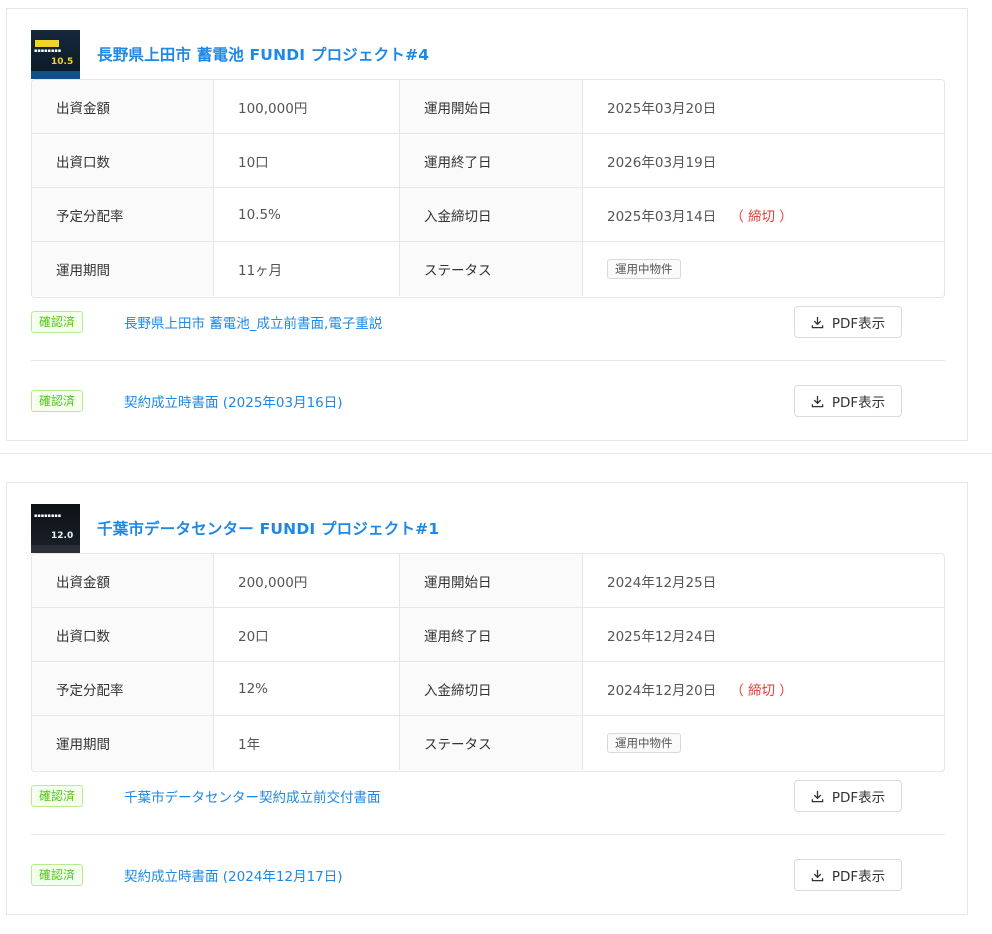  What do you see at coordinates (662, 162) in the screenshot?
I see `value-end-date: 2026年03月19日` at bounding box center [662, 162].